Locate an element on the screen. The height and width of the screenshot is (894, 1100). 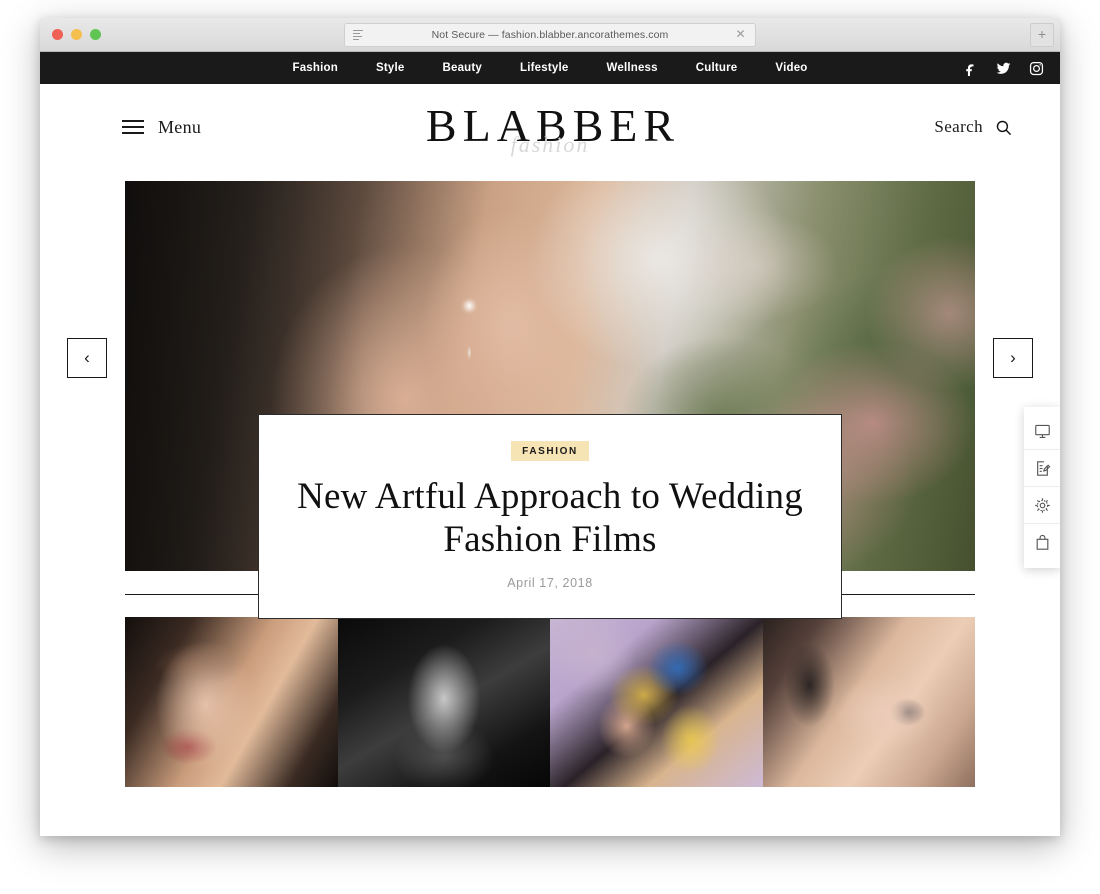
slider-next-button: › is located at coordinates (1013, 358).